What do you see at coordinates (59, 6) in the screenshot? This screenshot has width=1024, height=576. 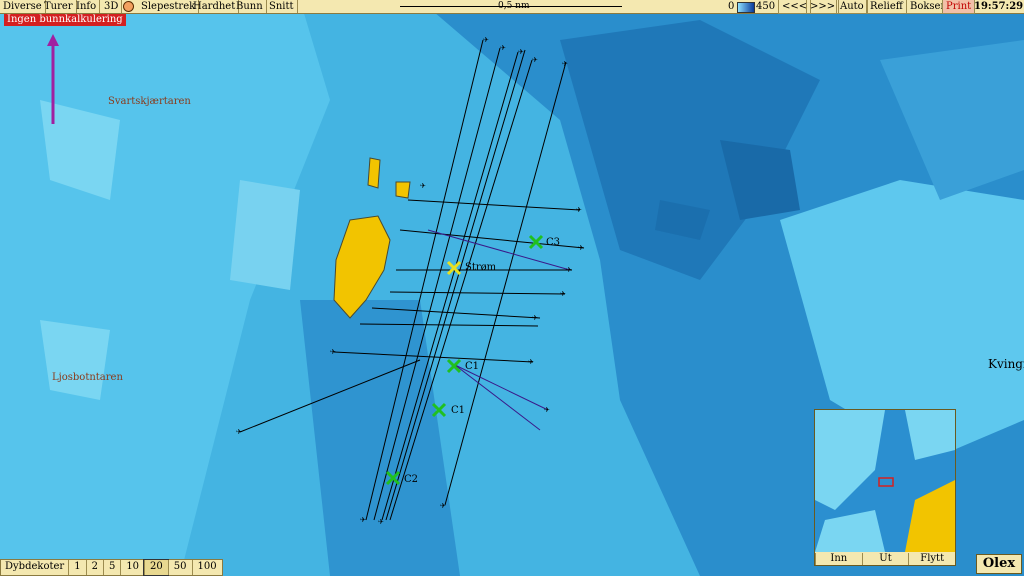 I see `menu-turer: Turer` at bounding box center [59, 6].